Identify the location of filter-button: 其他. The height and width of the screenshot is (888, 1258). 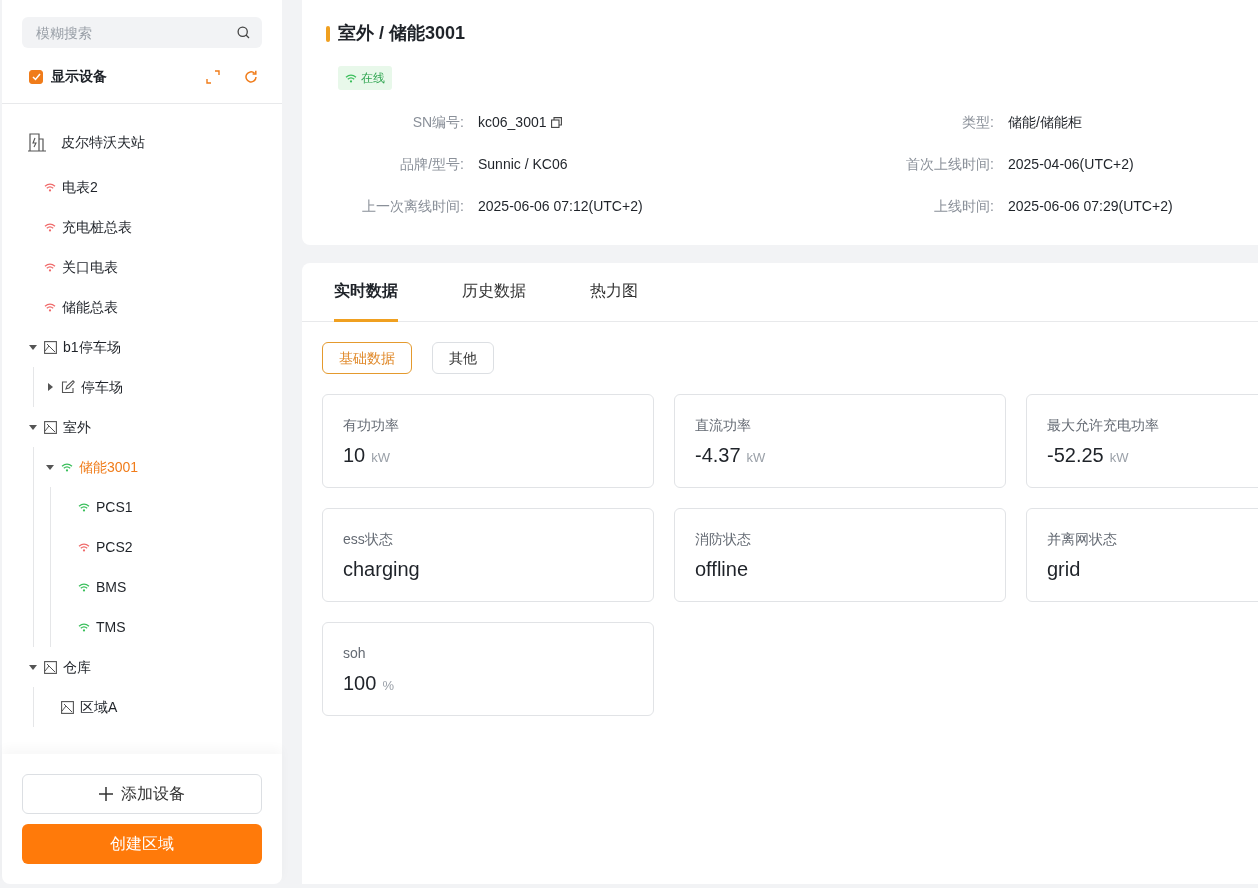
(463, 358).